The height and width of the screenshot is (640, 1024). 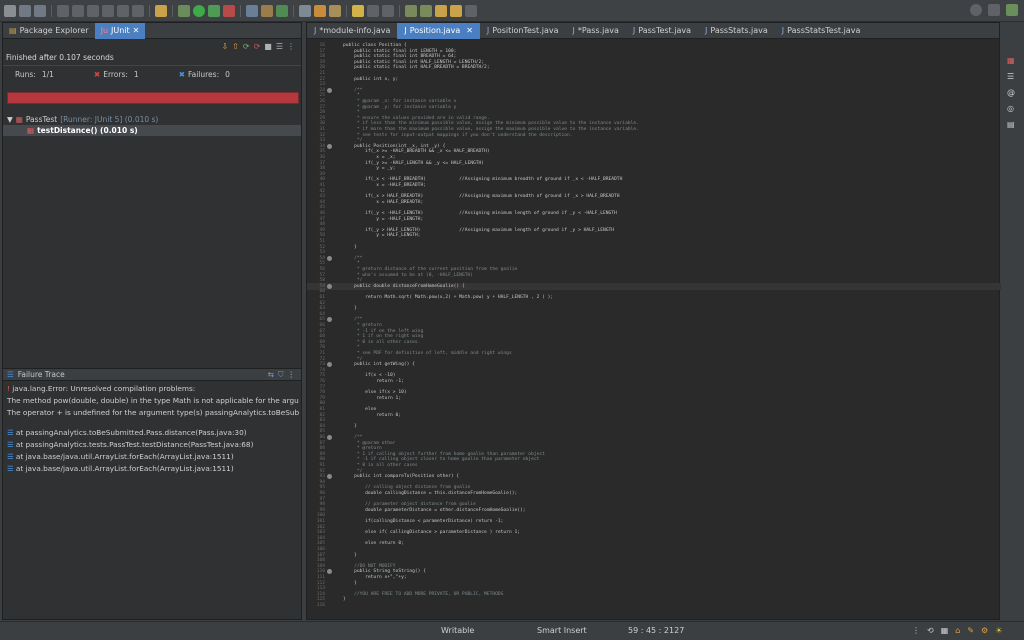 I want to click on debug-icon, so click(x=184, y=10).